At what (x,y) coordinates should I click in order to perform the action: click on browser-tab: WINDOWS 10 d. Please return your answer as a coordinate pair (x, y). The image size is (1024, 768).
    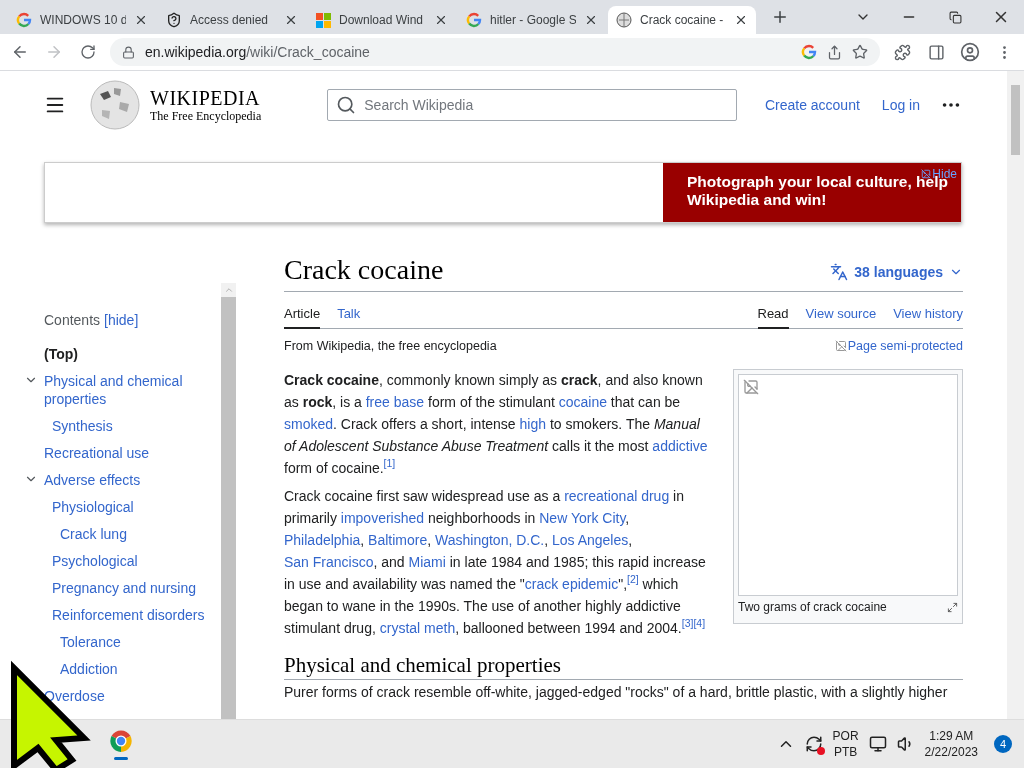
    Looking at the image, I should click on (82, 20).